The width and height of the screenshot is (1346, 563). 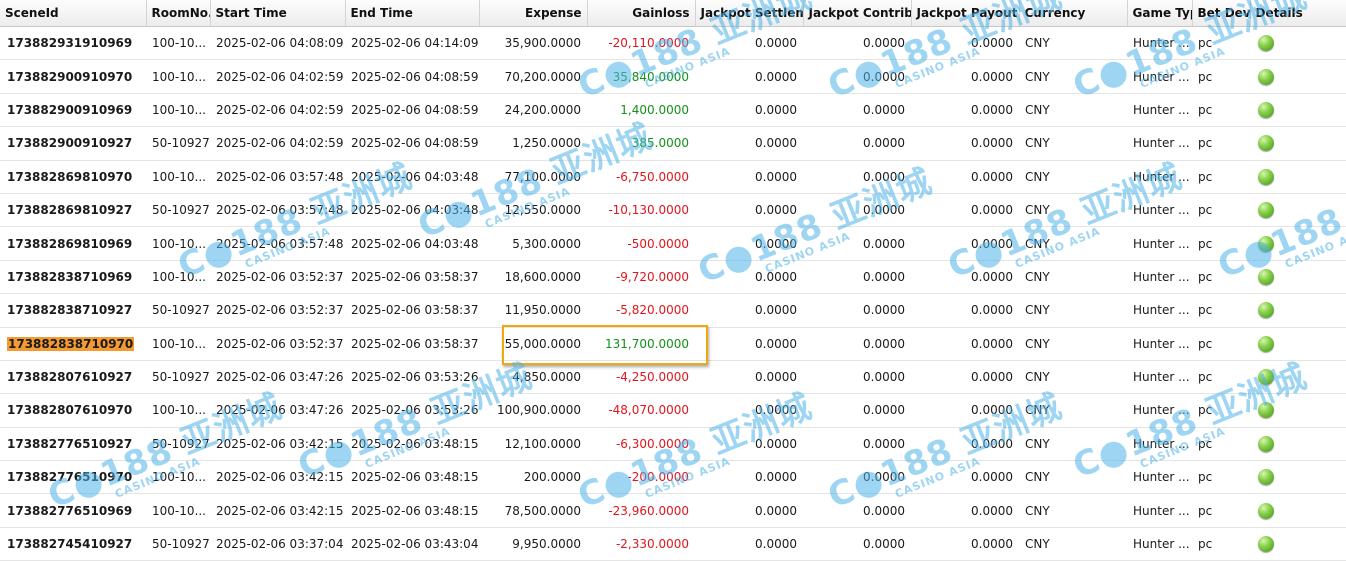 What do you see at coordinates (278, 13) in the screenshot?
I see `col-header-start-time: Start Time` at bounding box center [278, 13].